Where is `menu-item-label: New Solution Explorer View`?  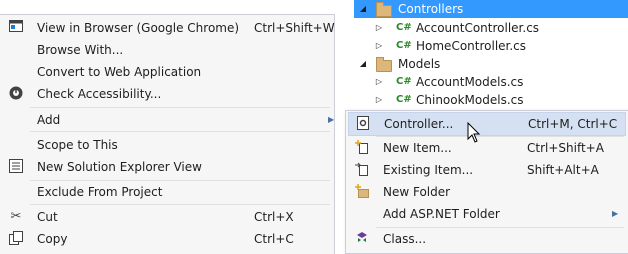
menu-item-label: New Solution Explorer View is located at coordinates (119, 167).